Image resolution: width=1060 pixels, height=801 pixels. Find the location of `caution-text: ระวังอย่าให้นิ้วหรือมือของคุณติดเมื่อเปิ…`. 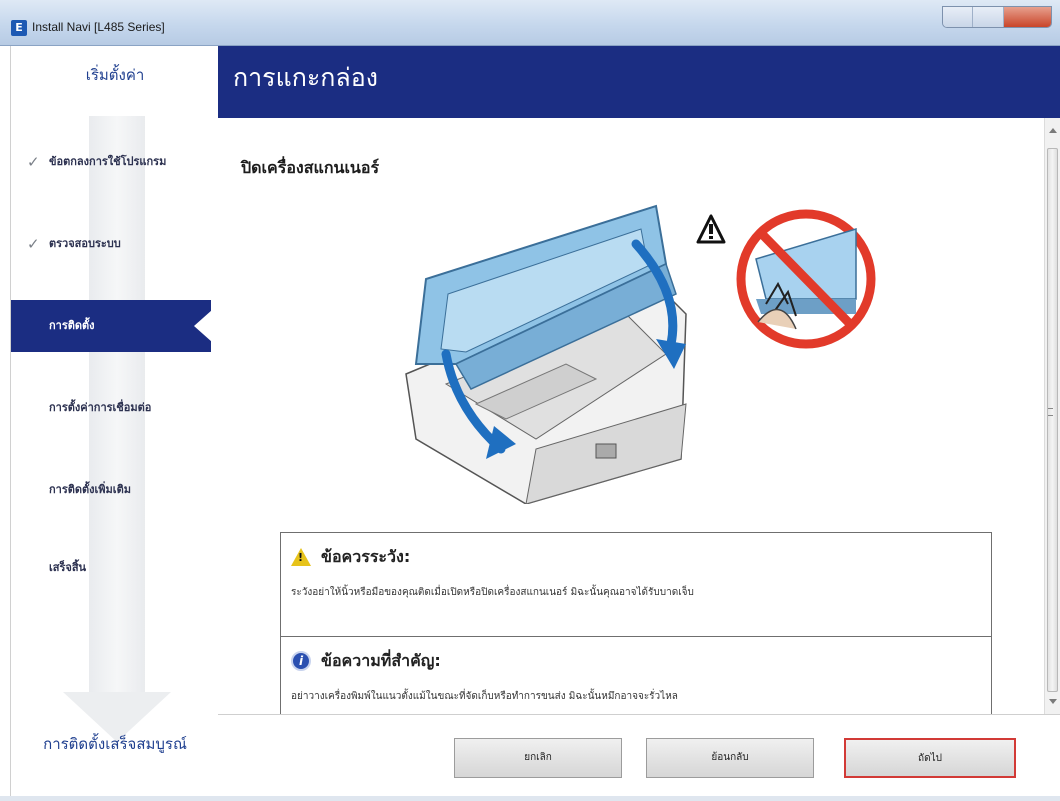

caution-text: ระวังอย่าให้นิ้วหรือมือของคุณติดเมื่อเปิ… is located at coordinates (492, 592).